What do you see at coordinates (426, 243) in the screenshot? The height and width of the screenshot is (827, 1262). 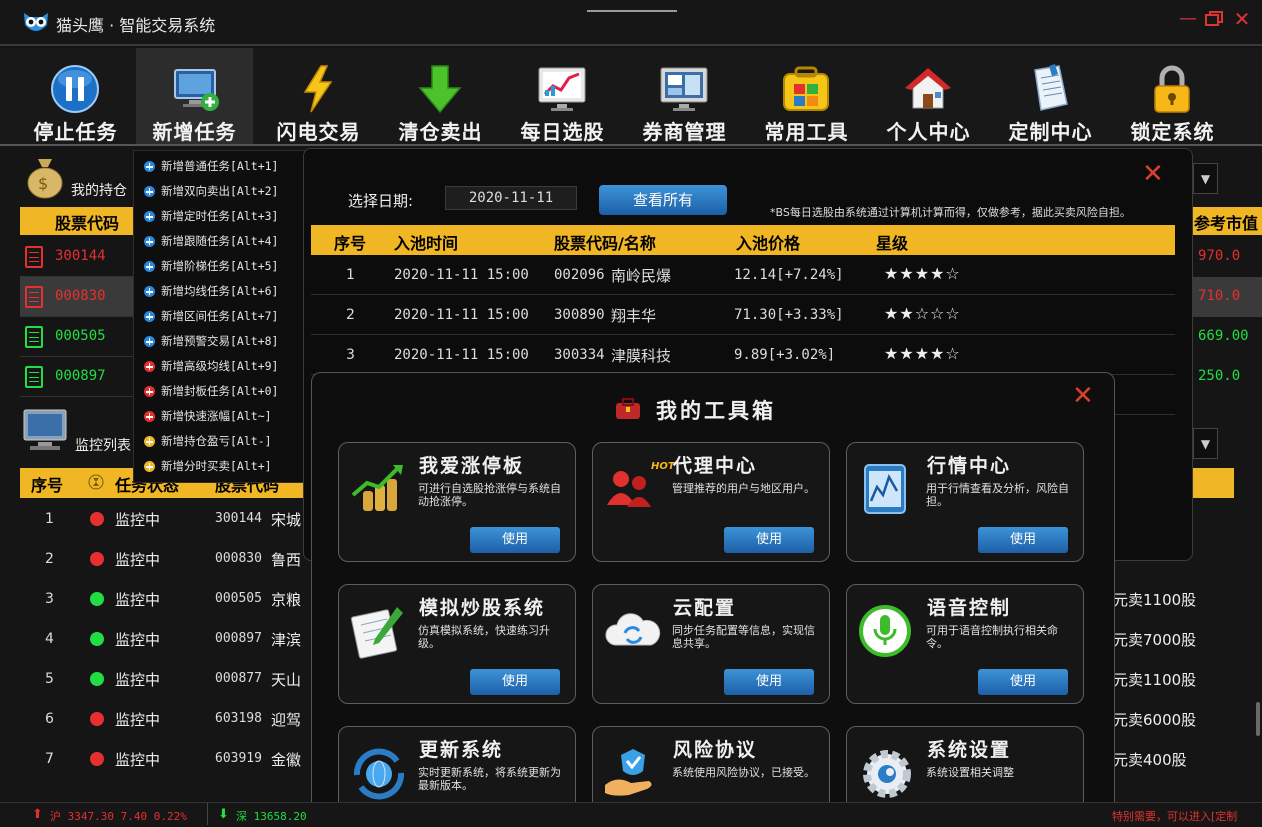 I see `col-time: 入池时间` at bounding box center [426, 243].